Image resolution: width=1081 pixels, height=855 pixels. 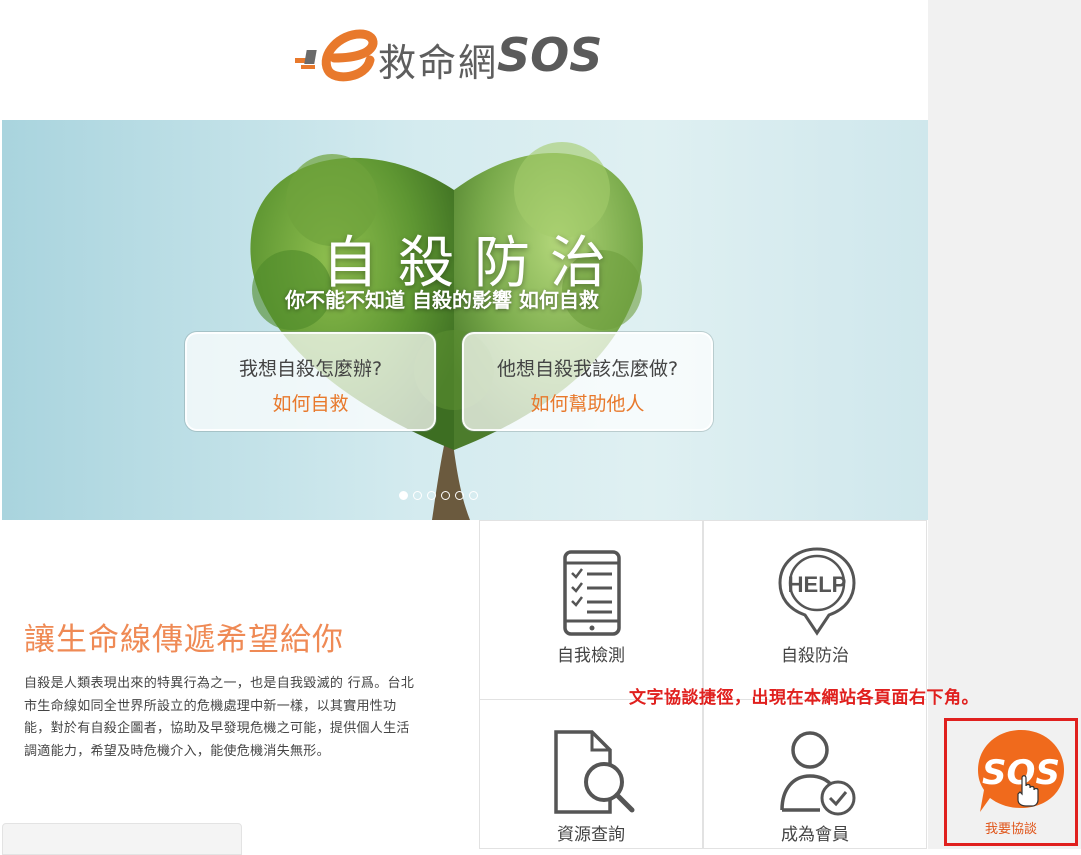 I want to click on tile-resource-search: 資源查詢, so click(x=591, y=774).